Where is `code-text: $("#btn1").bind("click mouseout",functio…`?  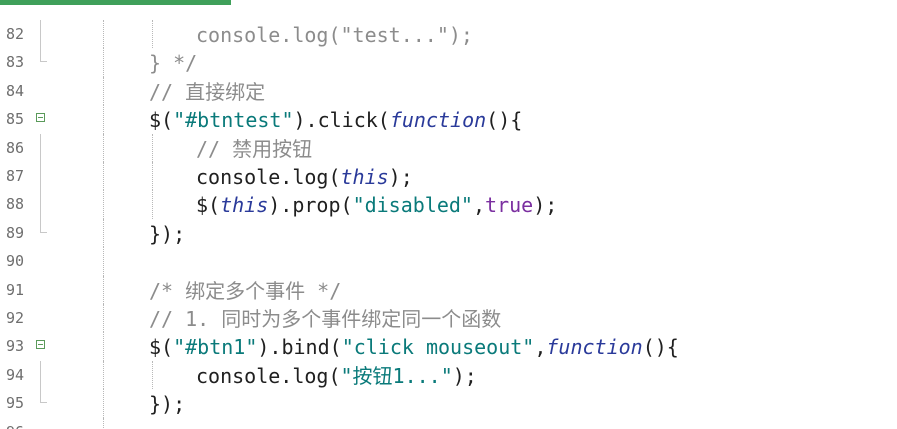
code-text: $("#btn1").bind("click mouseout",functio… is located at coordinates (414, 347).